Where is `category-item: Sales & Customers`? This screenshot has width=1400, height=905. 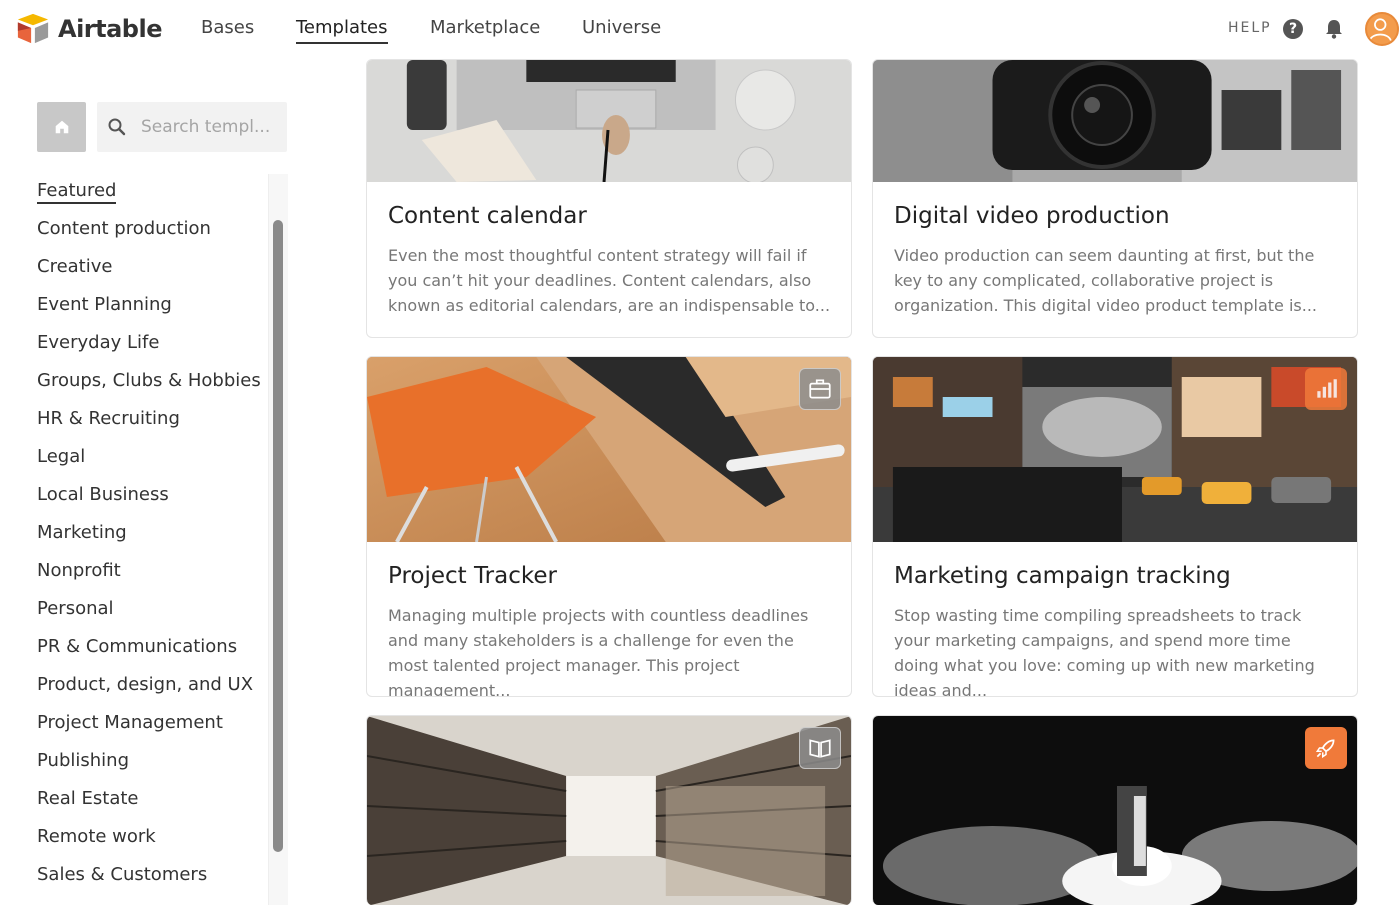
category-item: Sales & Customers is located at coordinates (153, 875).